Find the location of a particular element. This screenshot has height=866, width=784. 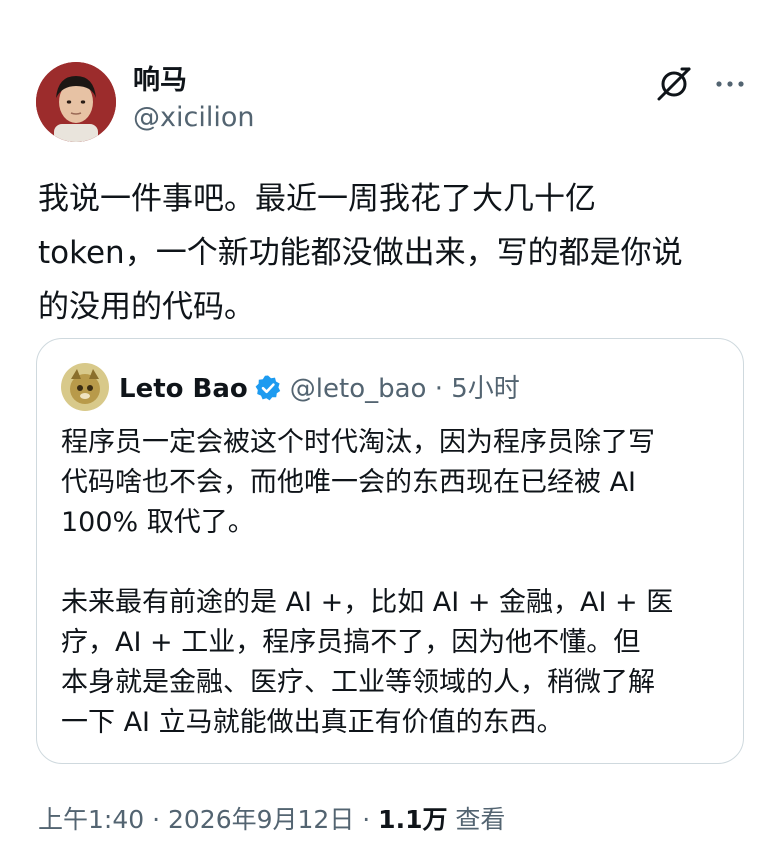

views-count: 1.1万 is located at coordinates (412, 819).